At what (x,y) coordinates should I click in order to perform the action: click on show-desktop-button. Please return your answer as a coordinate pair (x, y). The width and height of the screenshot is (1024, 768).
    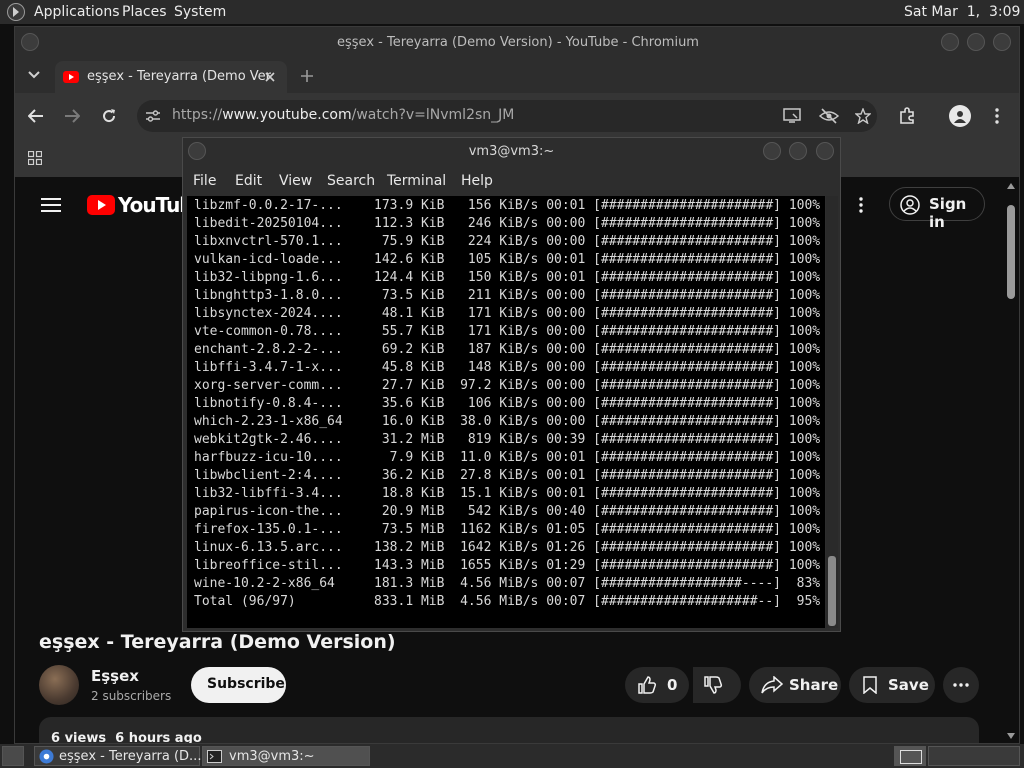
    Looking at the image, I should click on (13, 756).